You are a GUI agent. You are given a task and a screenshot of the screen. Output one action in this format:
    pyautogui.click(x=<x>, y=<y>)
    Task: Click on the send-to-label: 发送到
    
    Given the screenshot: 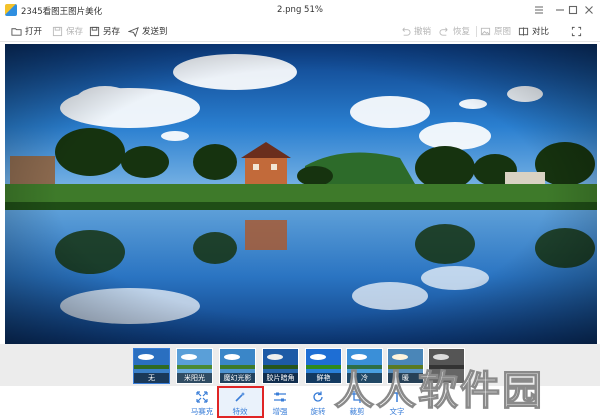 What is the action you would take?
    pyautogui.click(x=155, y=32)
    